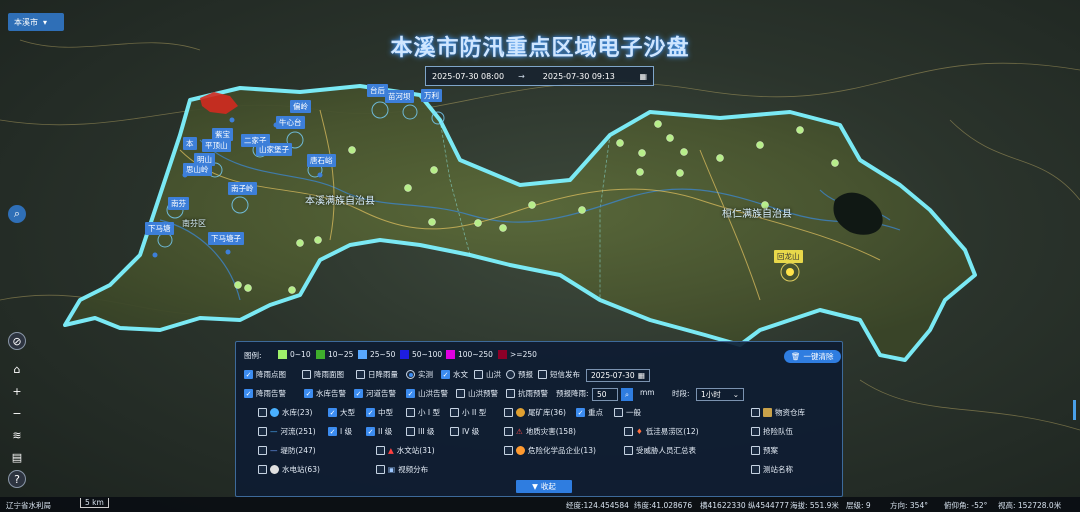 This screenshot has width=1080, height=512. Describe the element at coordinates (274, 450) in the screenshot. I see `dike-icon: —` at that location.